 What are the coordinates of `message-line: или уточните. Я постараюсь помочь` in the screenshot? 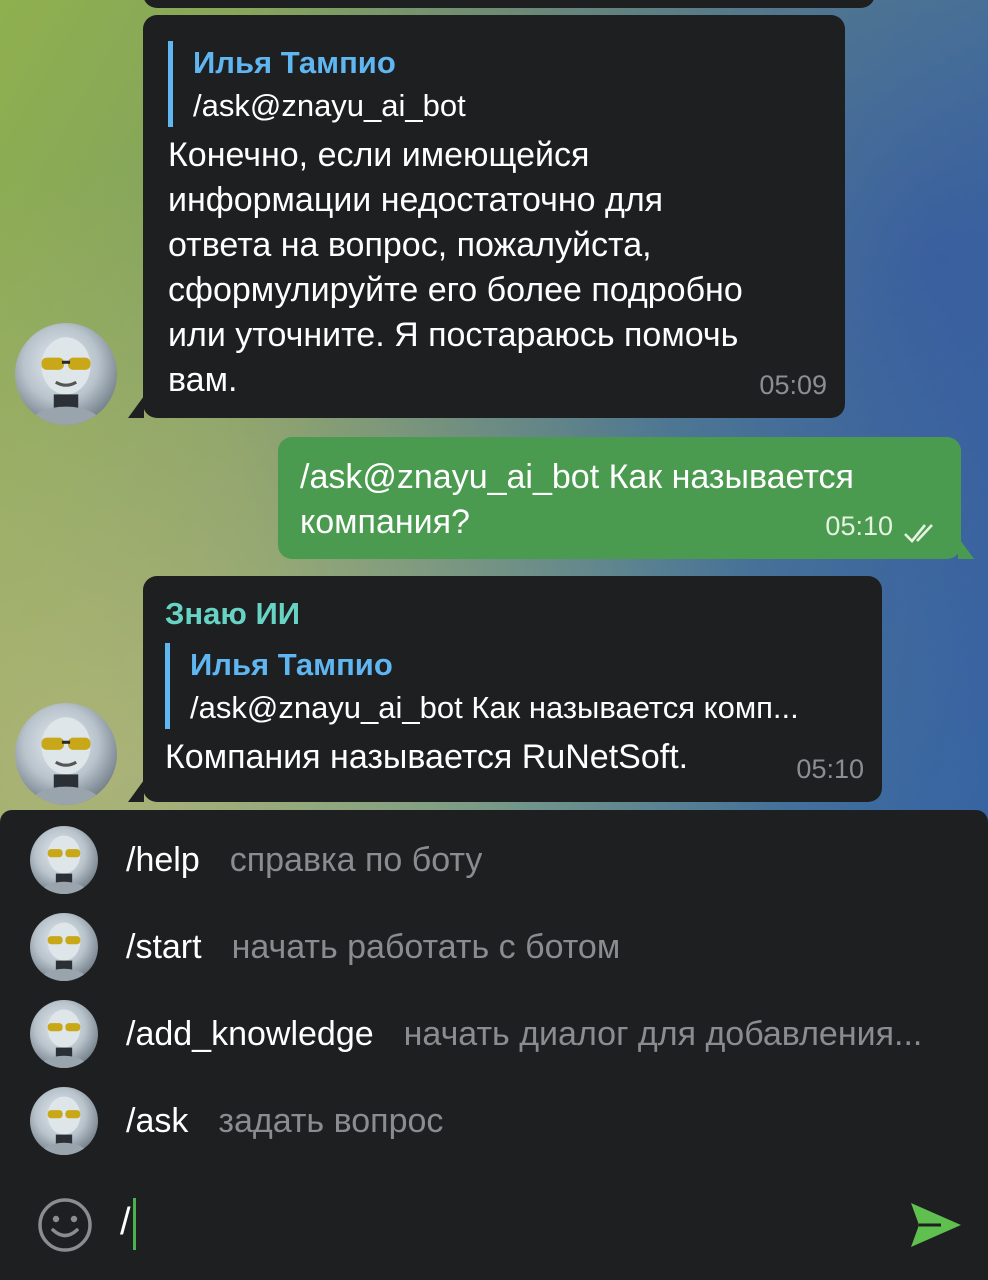 It's located at (453, 335).